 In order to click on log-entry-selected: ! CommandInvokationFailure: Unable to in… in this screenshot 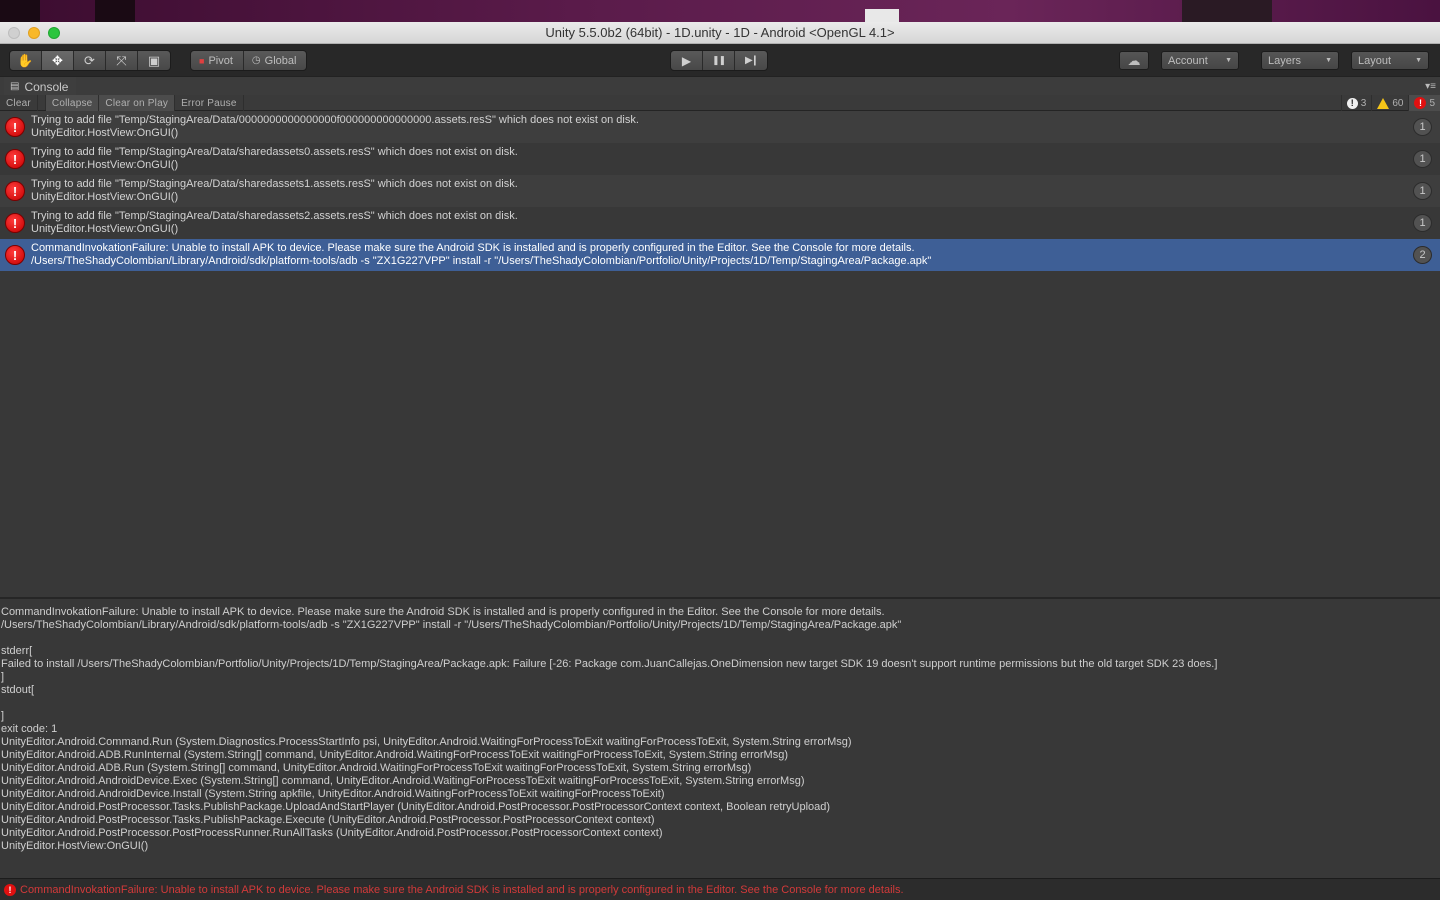, I will do `click(720, 255)`.